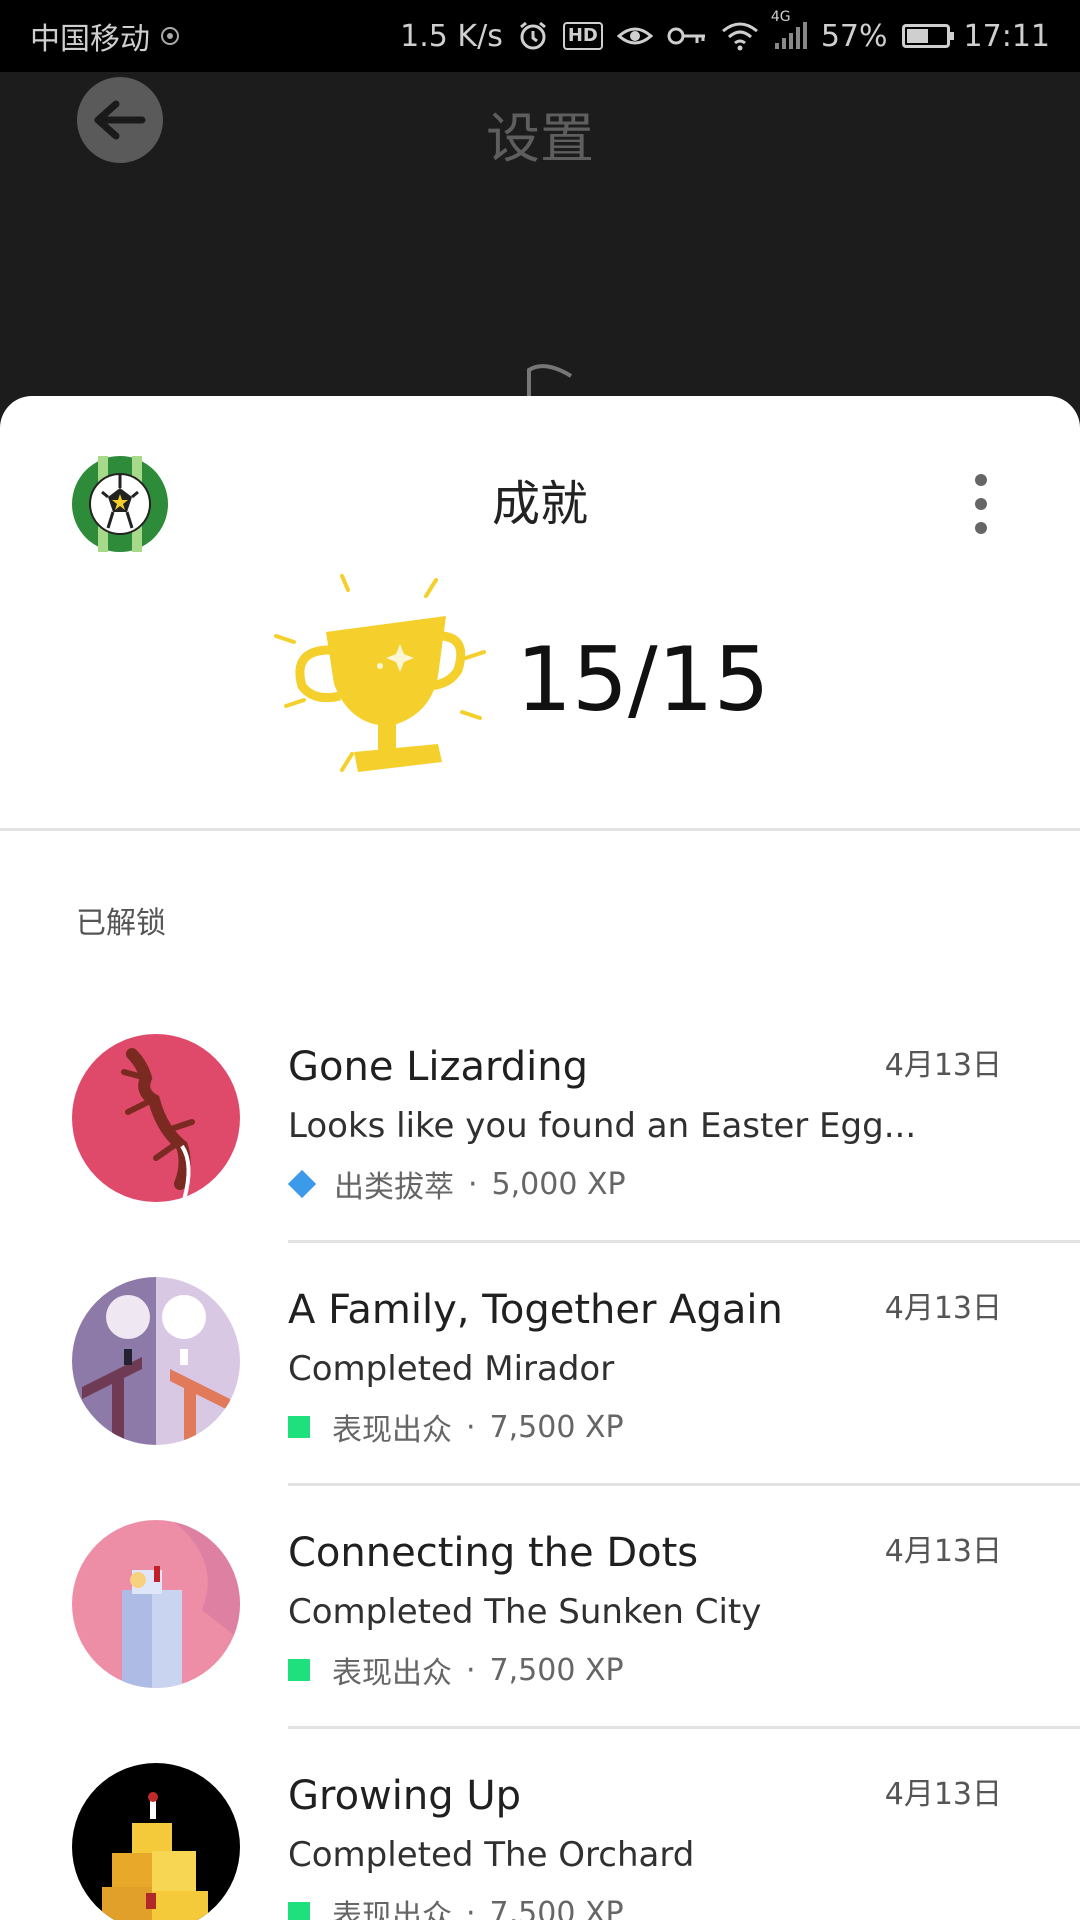 The width and height of the screenshot is (1080, 1920). I want to click on battery-icon, so click(927, 36).